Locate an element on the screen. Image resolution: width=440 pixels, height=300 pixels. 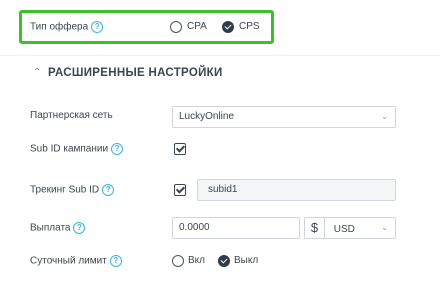
payout-input: 0.0000 is located at coordinates (236, 228).